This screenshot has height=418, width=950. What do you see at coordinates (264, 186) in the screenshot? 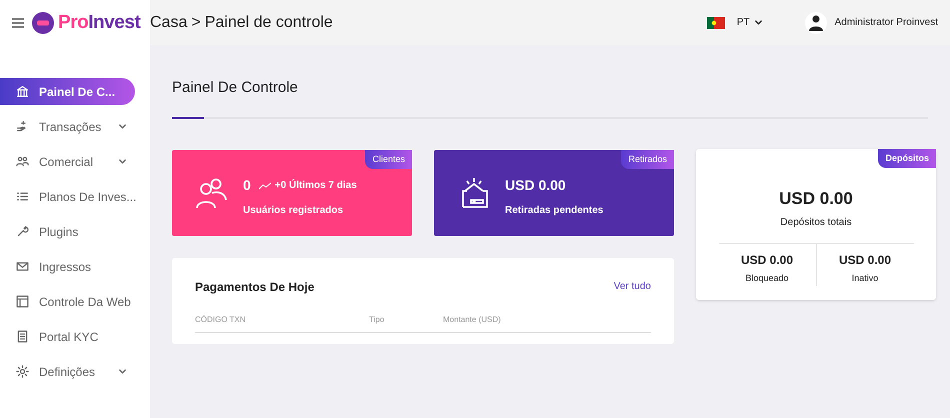
I see `trend-icon` at bounding box center [264, 186].